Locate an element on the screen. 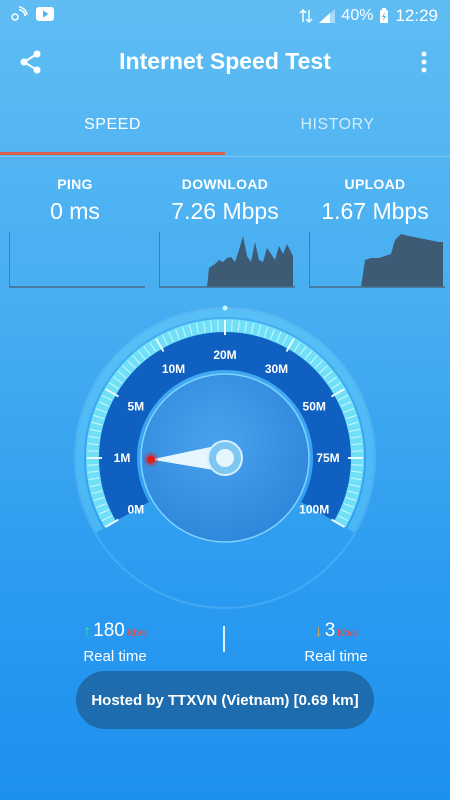  gauge-tick-label: 0M is located at coordinates (135, 510).